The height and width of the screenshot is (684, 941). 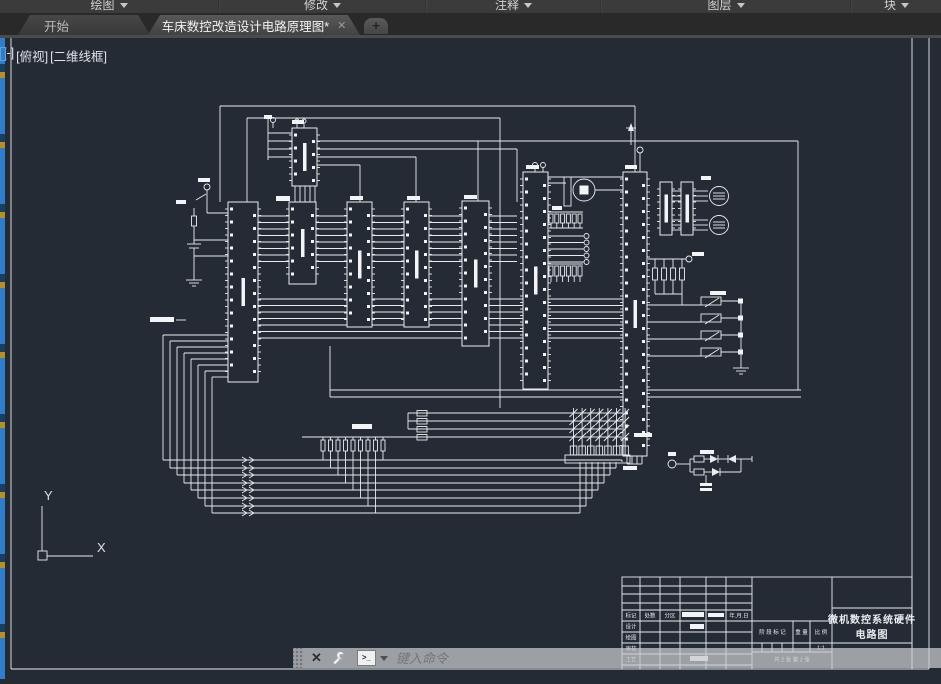 I want to click on tb-stage: 阶 段 标 记, so click(x=772, y=632).